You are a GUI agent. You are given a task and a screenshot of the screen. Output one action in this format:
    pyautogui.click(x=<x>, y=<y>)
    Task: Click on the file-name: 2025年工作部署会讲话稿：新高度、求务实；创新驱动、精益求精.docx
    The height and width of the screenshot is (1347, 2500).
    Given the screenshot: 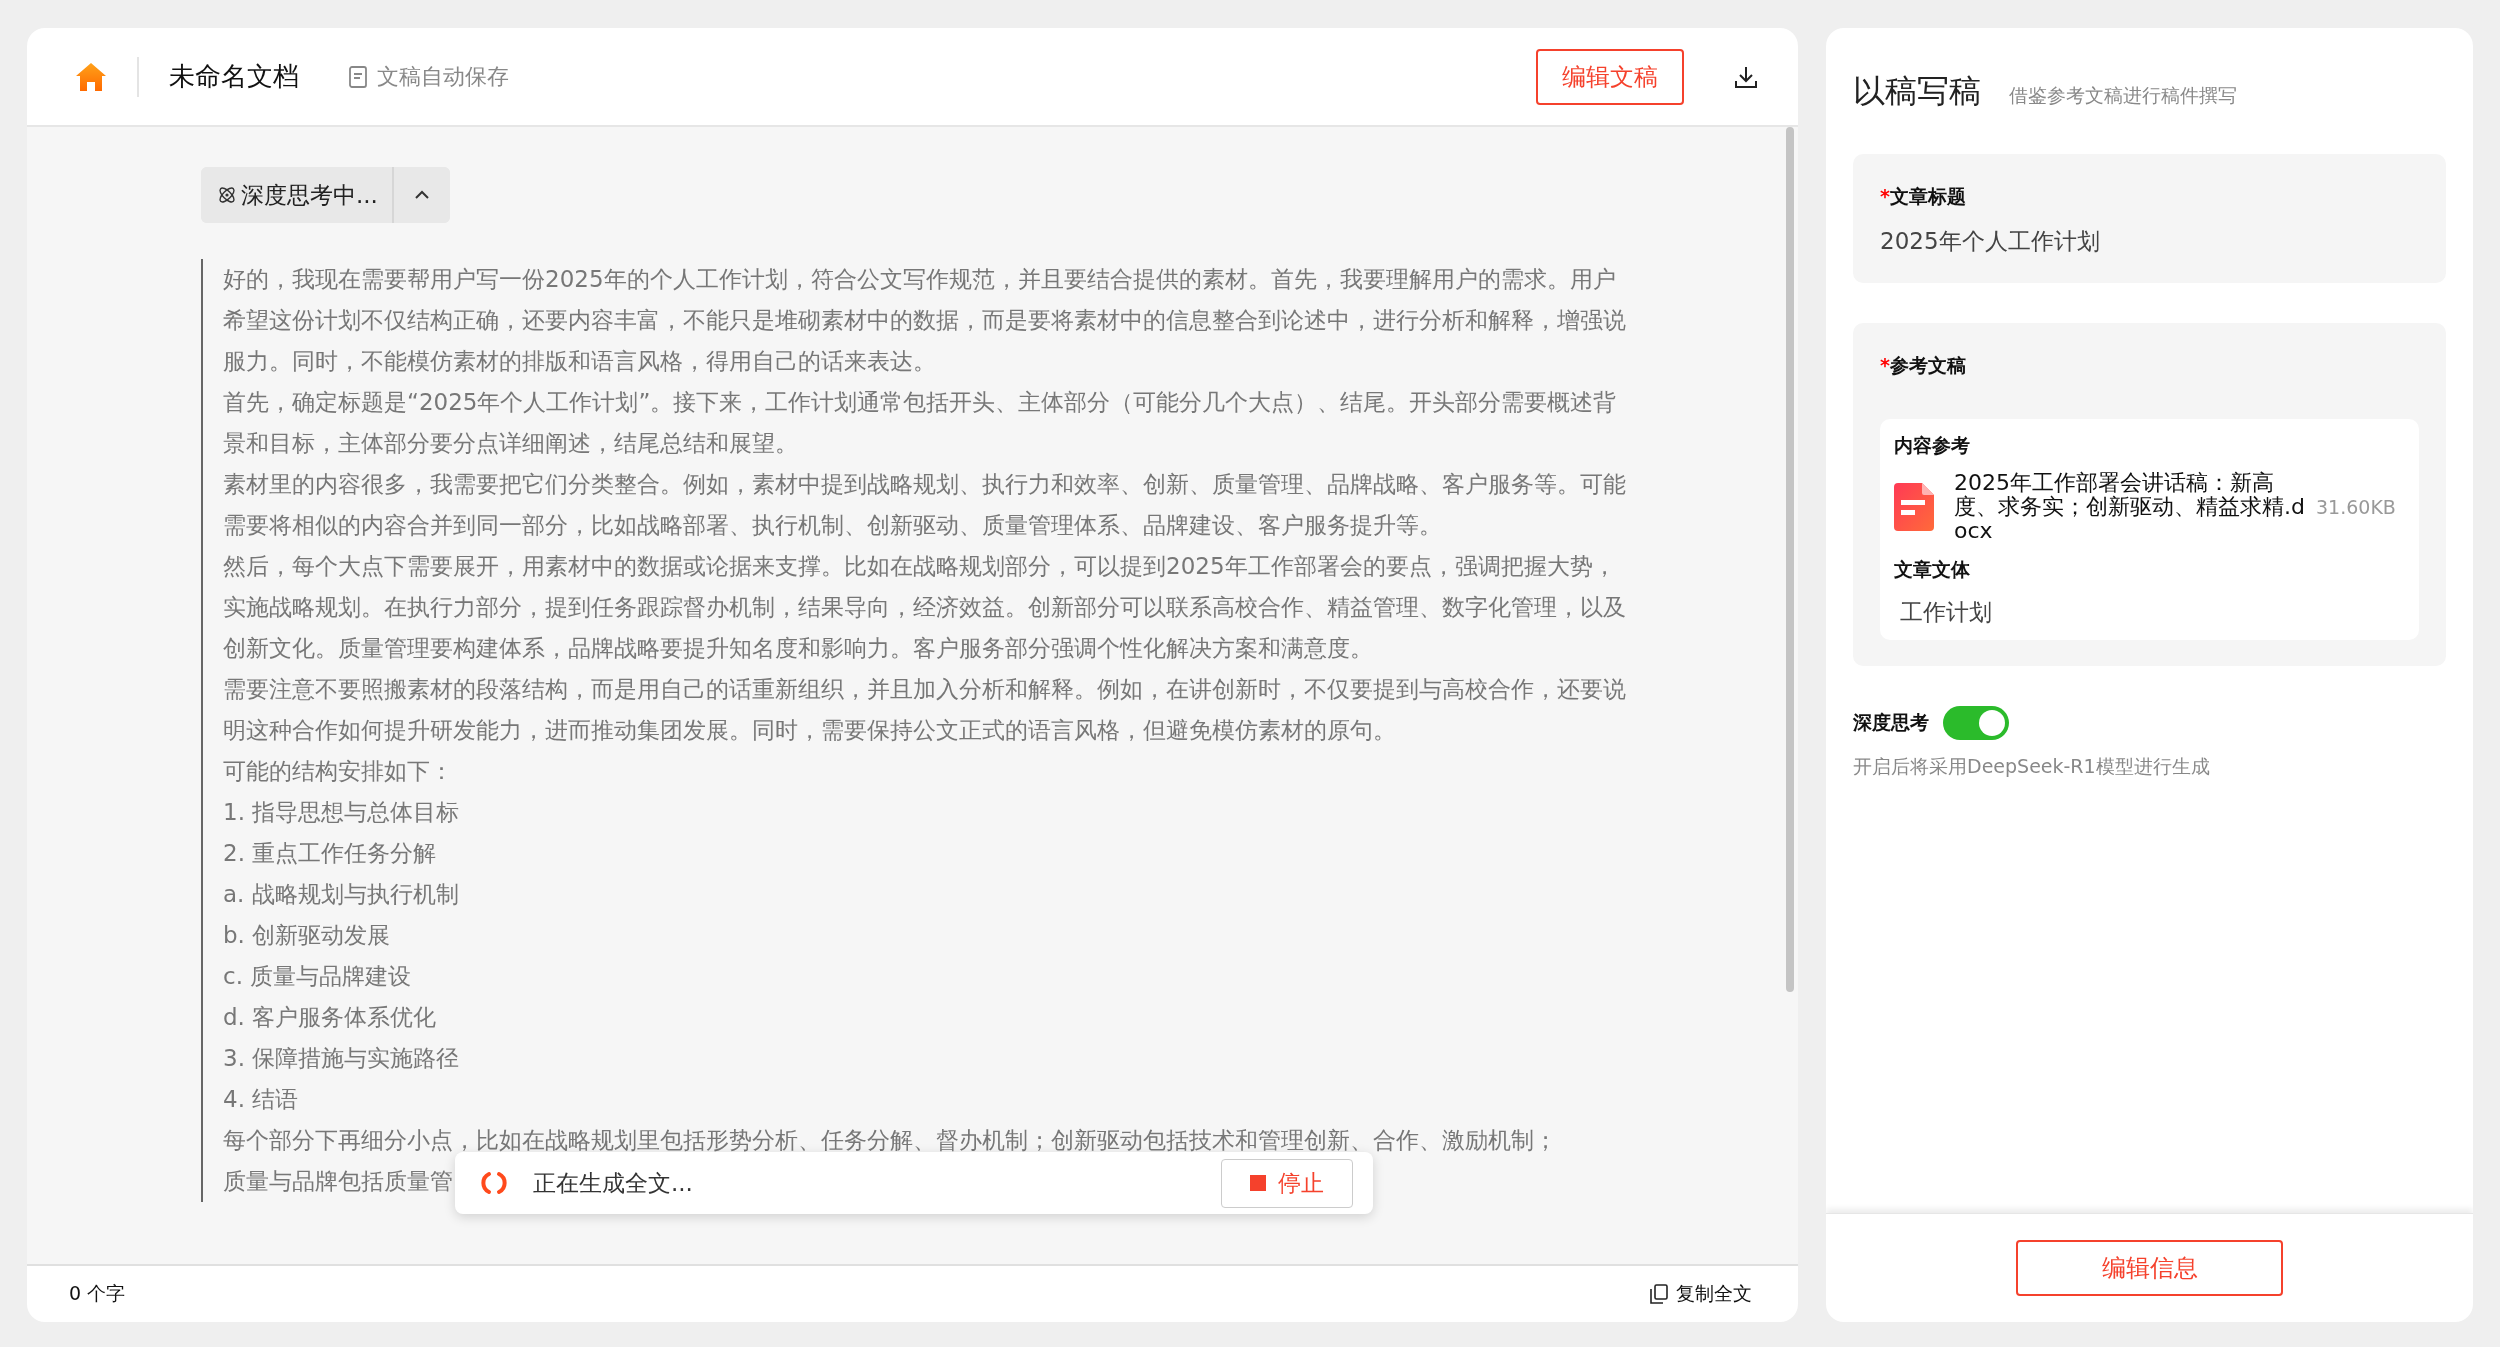 What is the action you would take?
    pyautogui.click(x=2134, y=507)
    